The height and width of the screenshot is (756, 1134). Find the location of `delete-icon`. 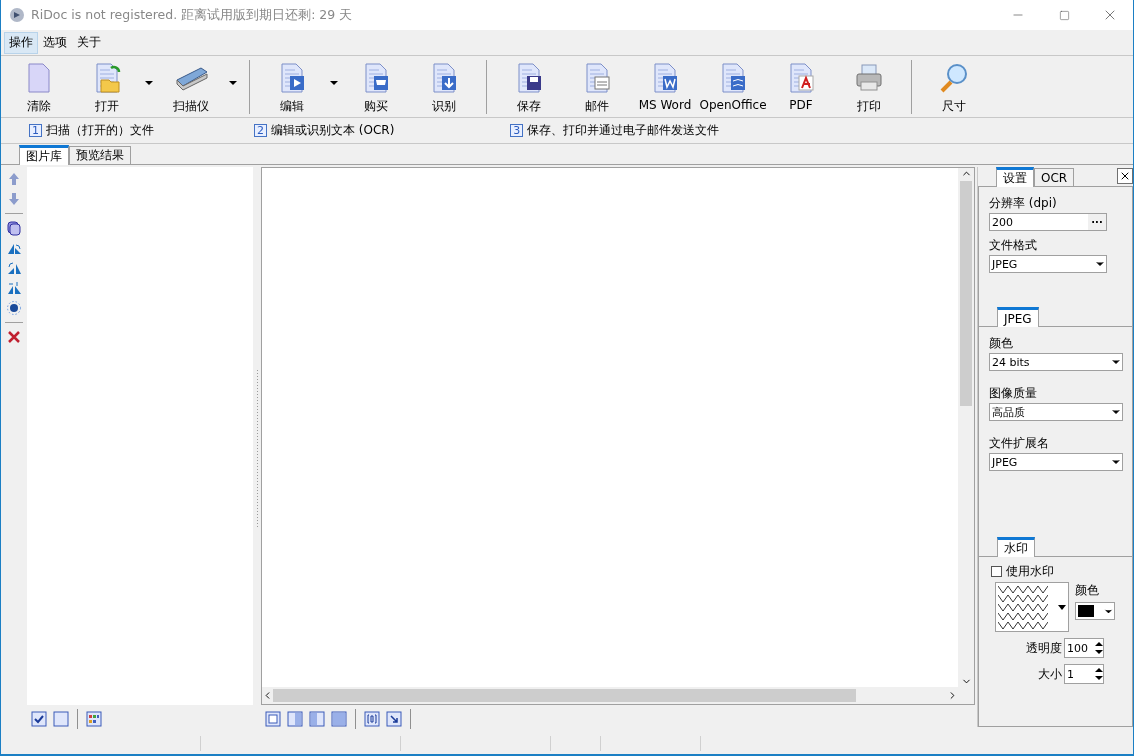

delete-icon is located at coordinates (14, 337).